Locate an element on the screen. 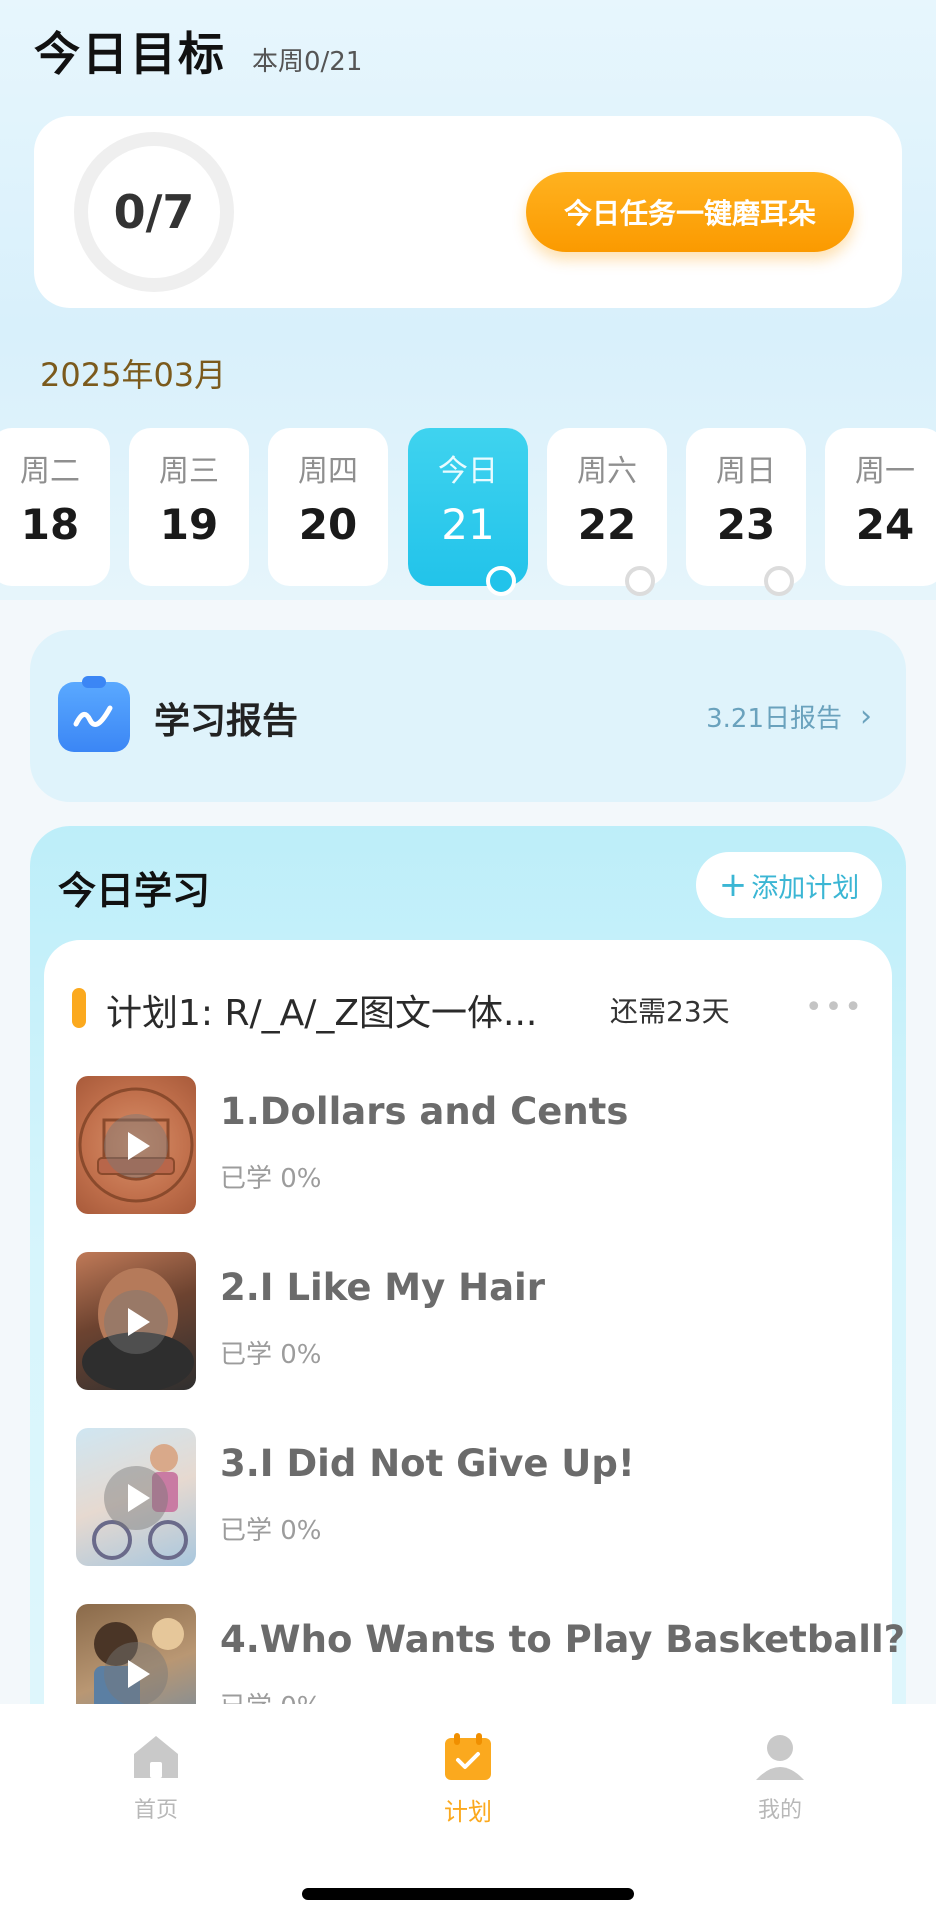 This screenshot has height=1920, width=936. day-today: 今日 21 is located at coordinates (468, 512).